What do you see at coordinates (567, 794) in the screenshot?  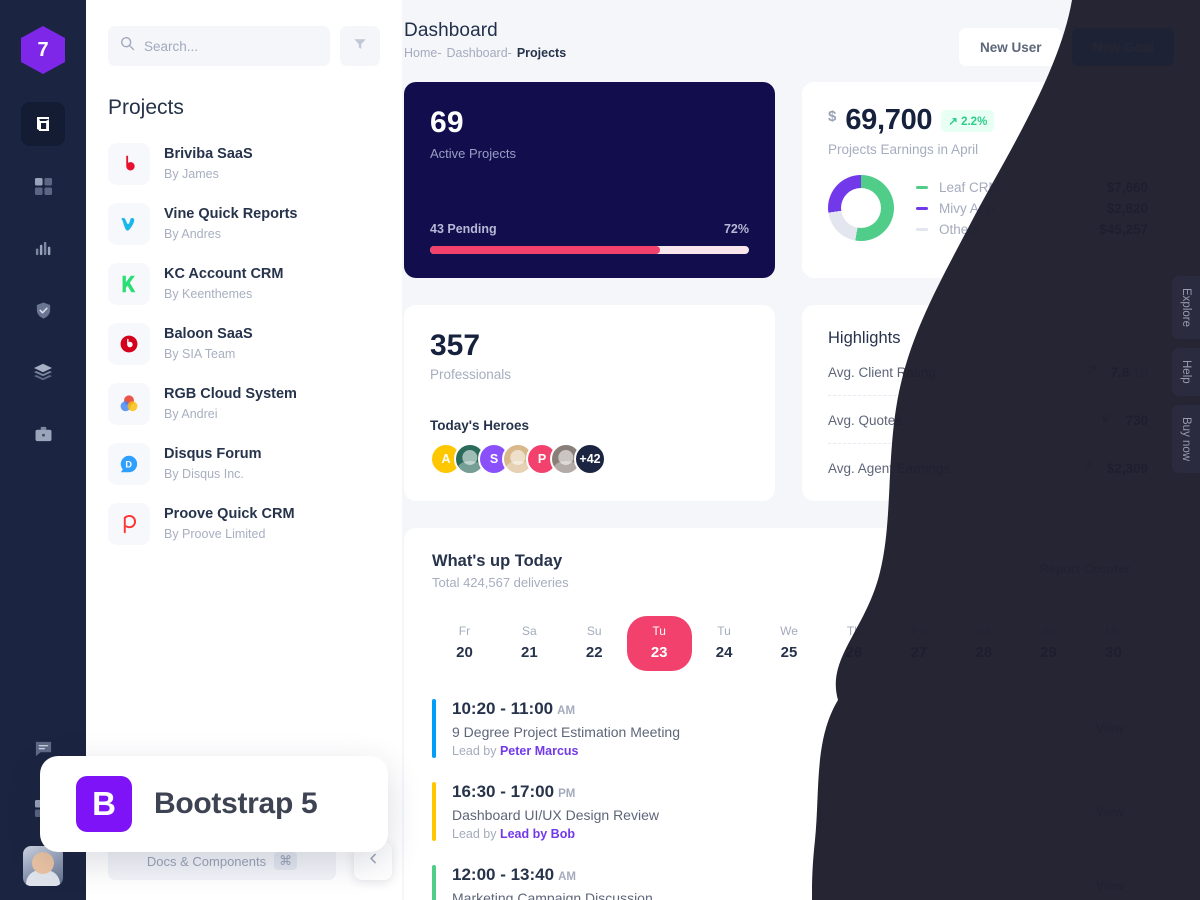 I see `event-meridiem: PM` at bounding box center [567, 794].